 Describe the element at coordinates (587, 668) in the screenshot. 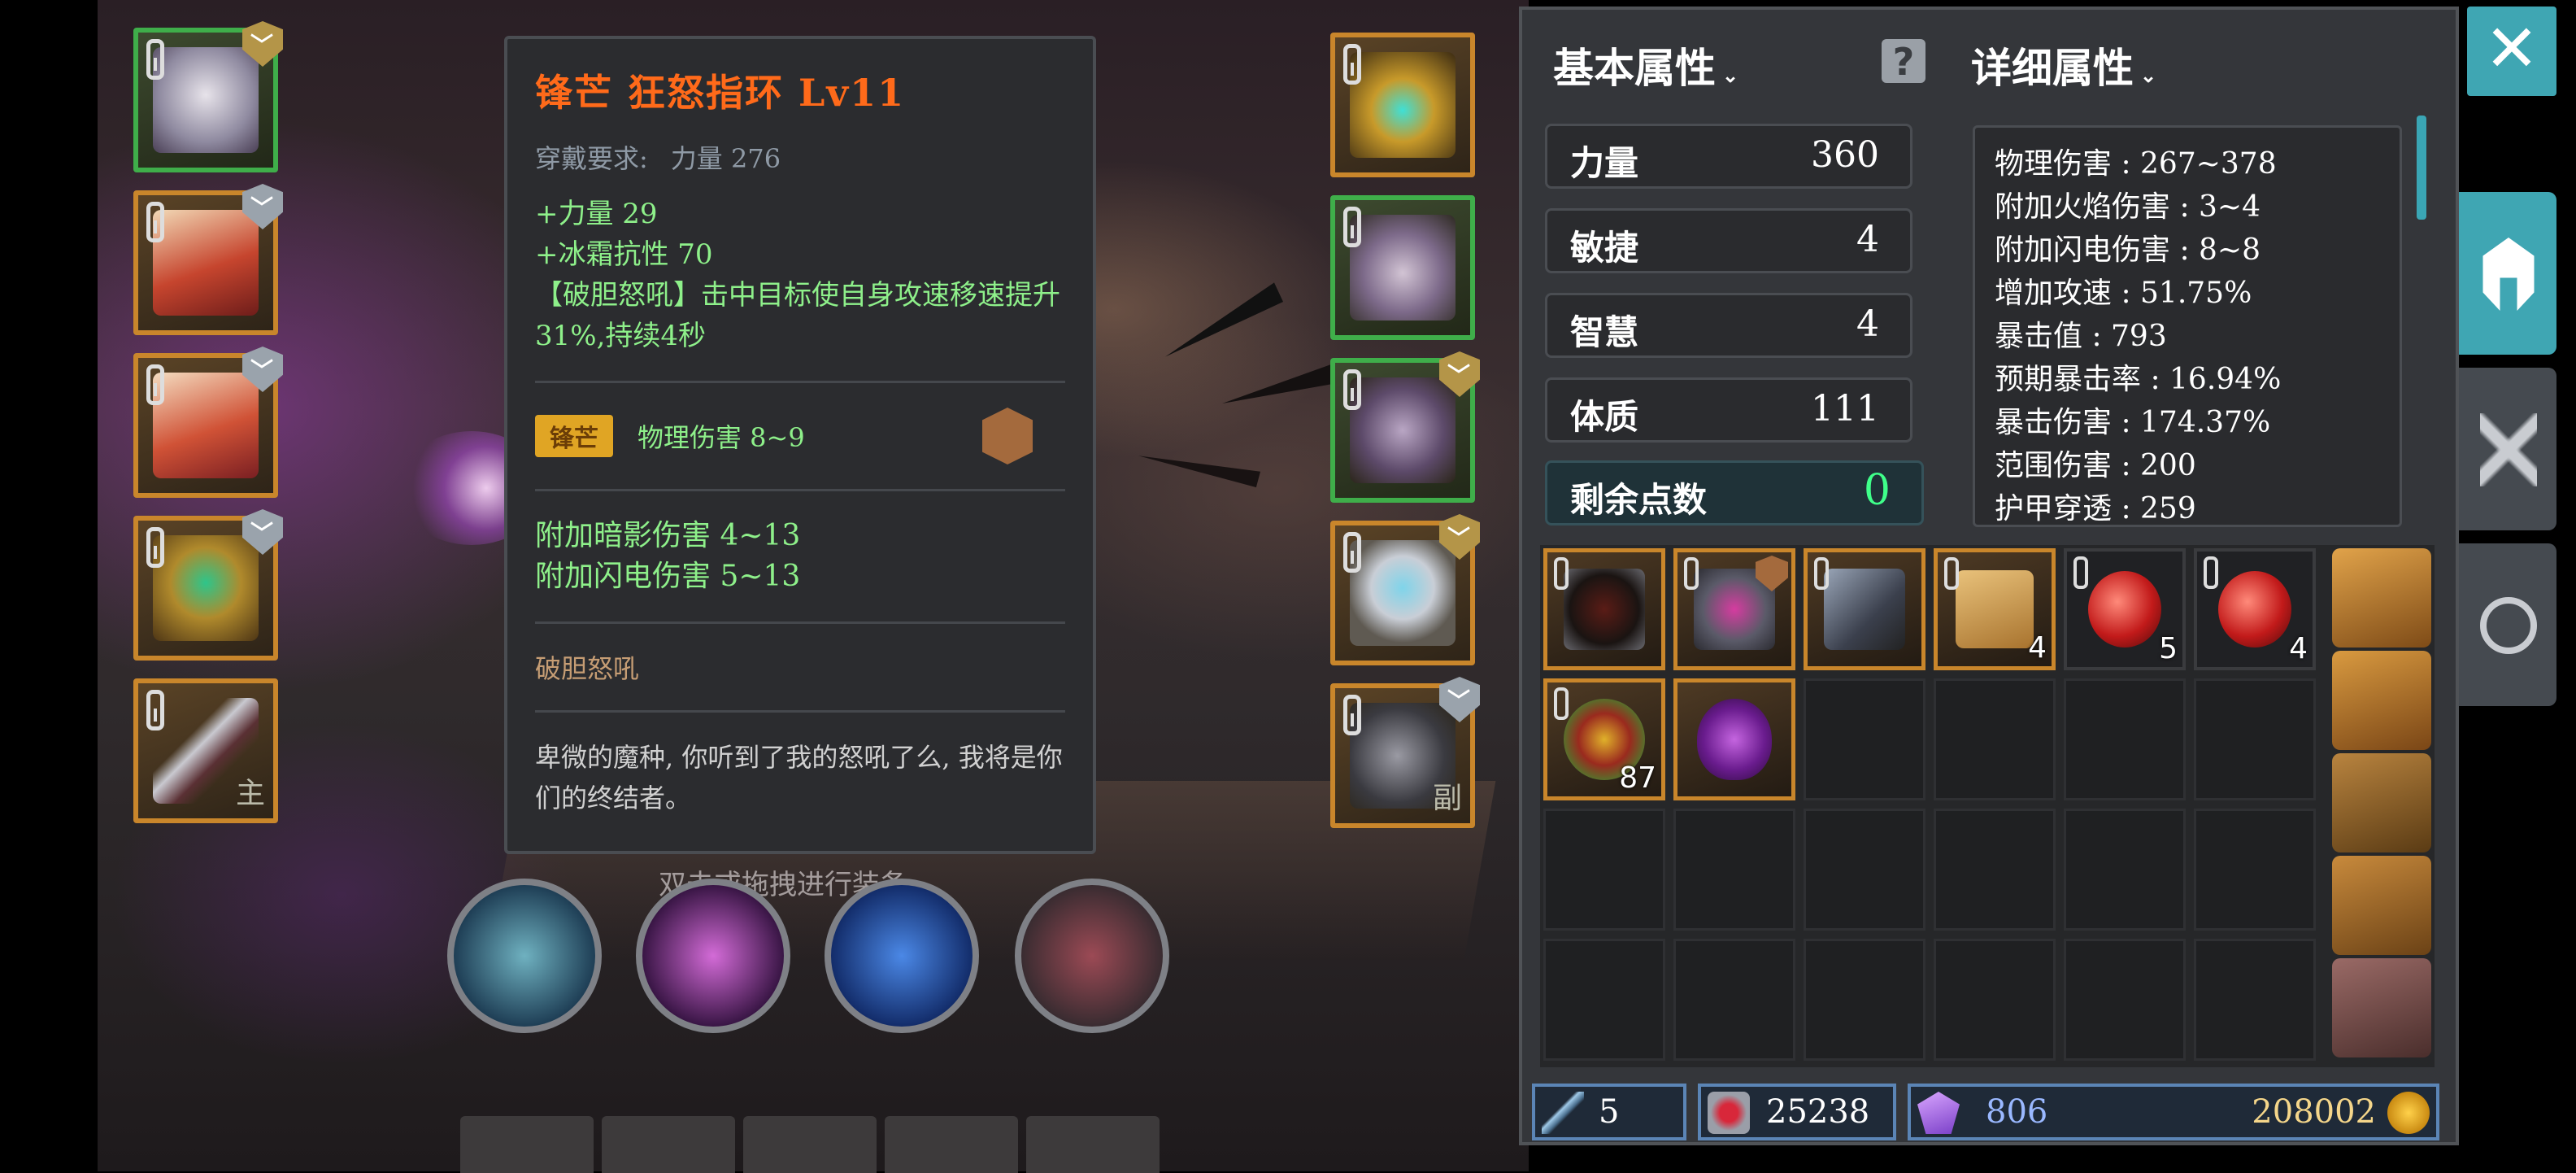

I see `skill-name: 破胆怒吼` at that location.